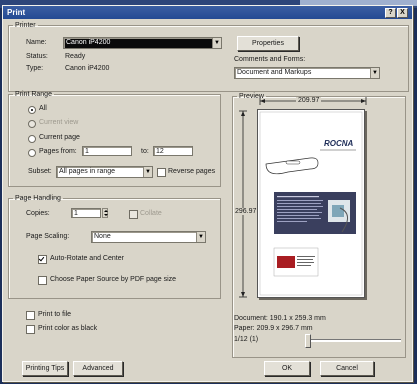 This screenshot has width=417, height=384. What do you see at coordinates (207, 12) in the screenshot?
I see `title-bar: Print ? X` at bounding box center [207, 12].